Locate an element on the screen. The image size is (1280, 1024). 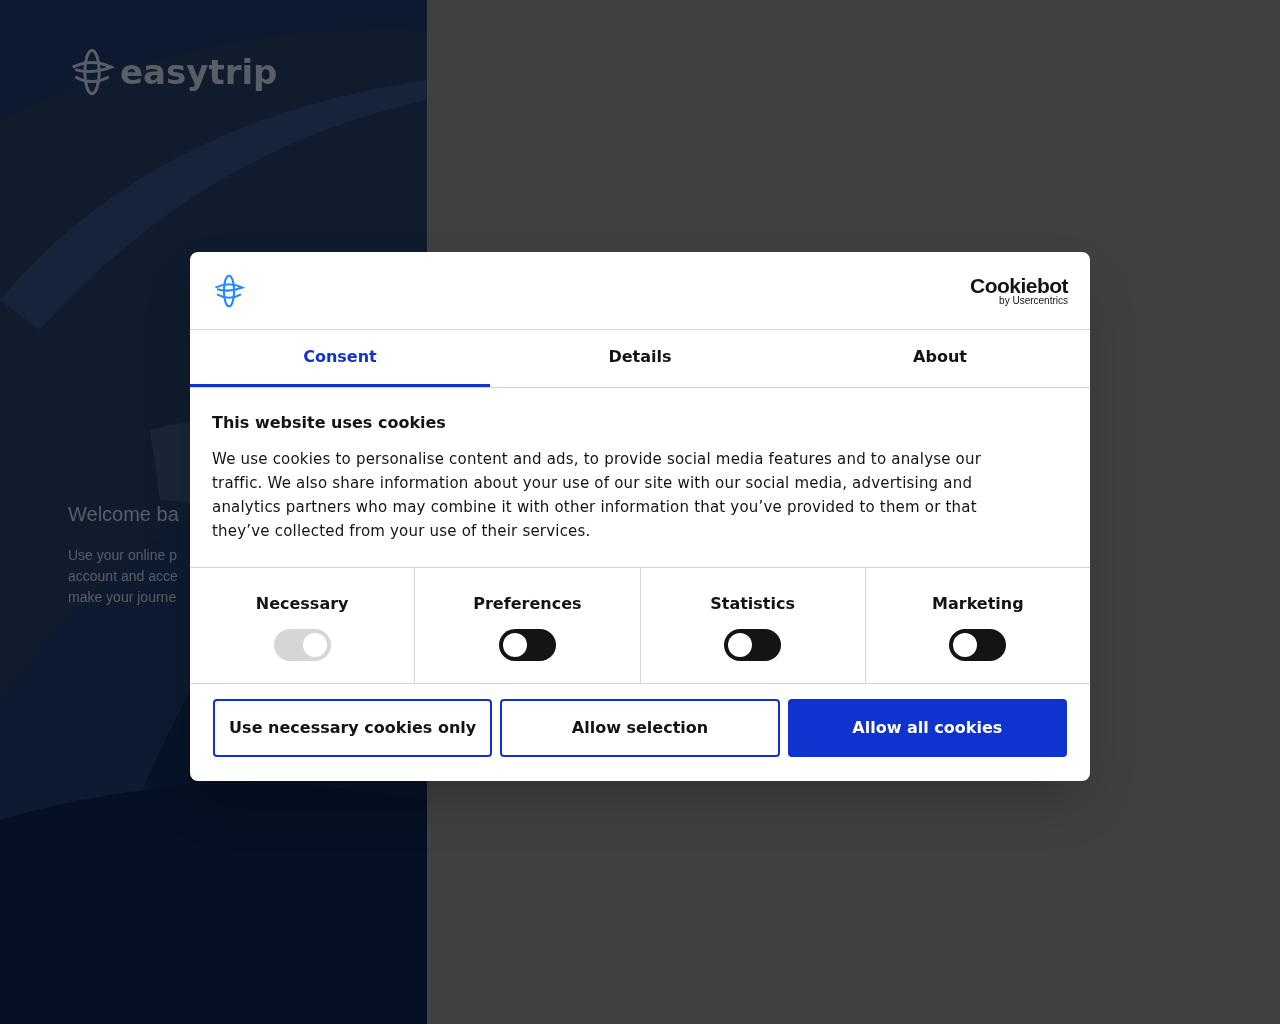
tab: Details is located at coordinates (640, 358).